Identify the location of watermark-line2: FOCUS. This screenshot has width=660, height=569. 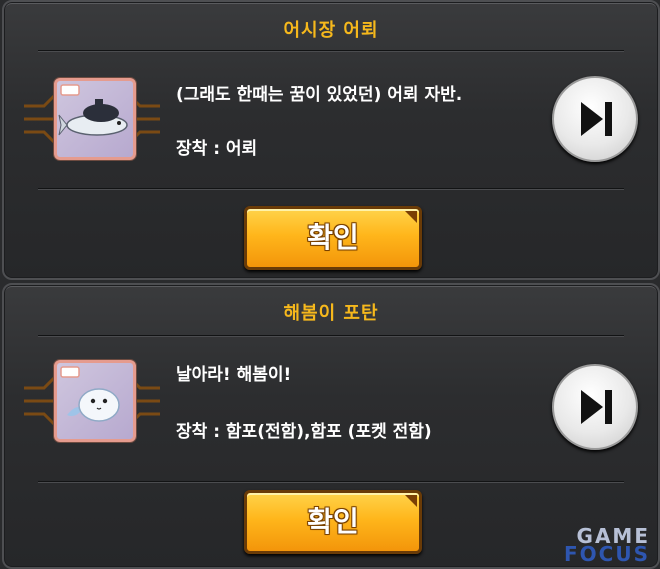
(607, 554).